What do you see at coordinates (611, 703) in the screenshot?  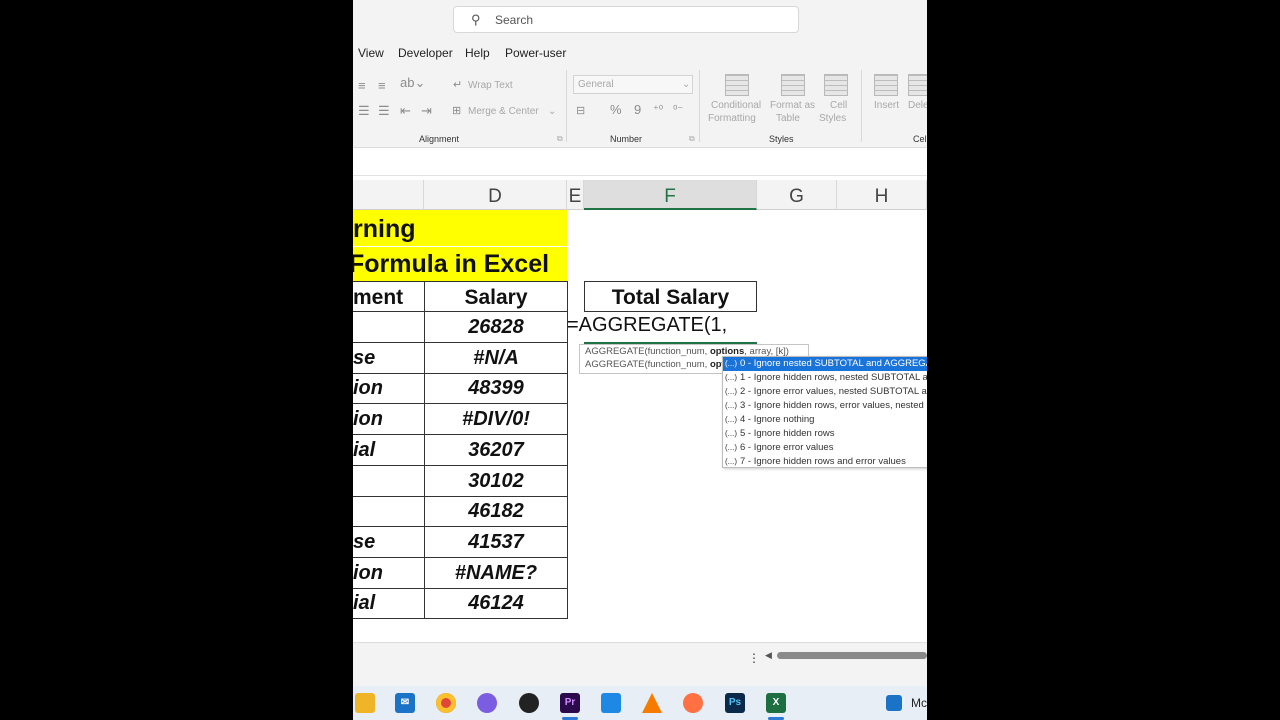 I see `store-icon` at bounding box center [611, 703].